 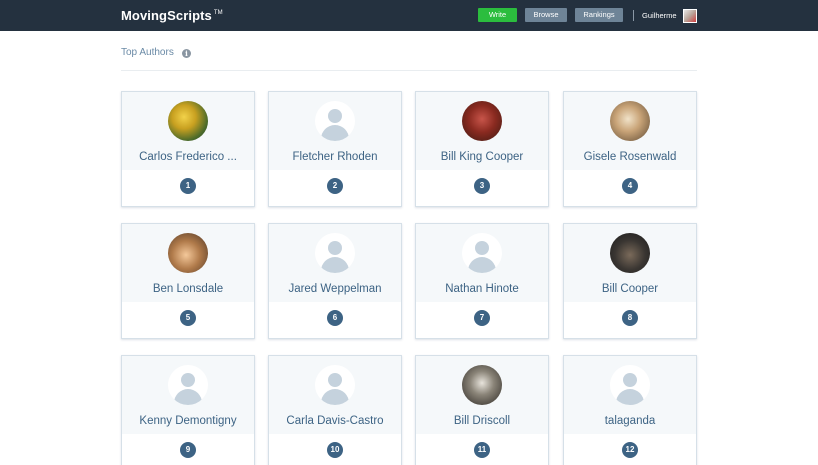 What do you see at coordinates (188, 421) in the screenshot?
I see `author-name: Kenny Demontigny` at bounding box center [188, 421].